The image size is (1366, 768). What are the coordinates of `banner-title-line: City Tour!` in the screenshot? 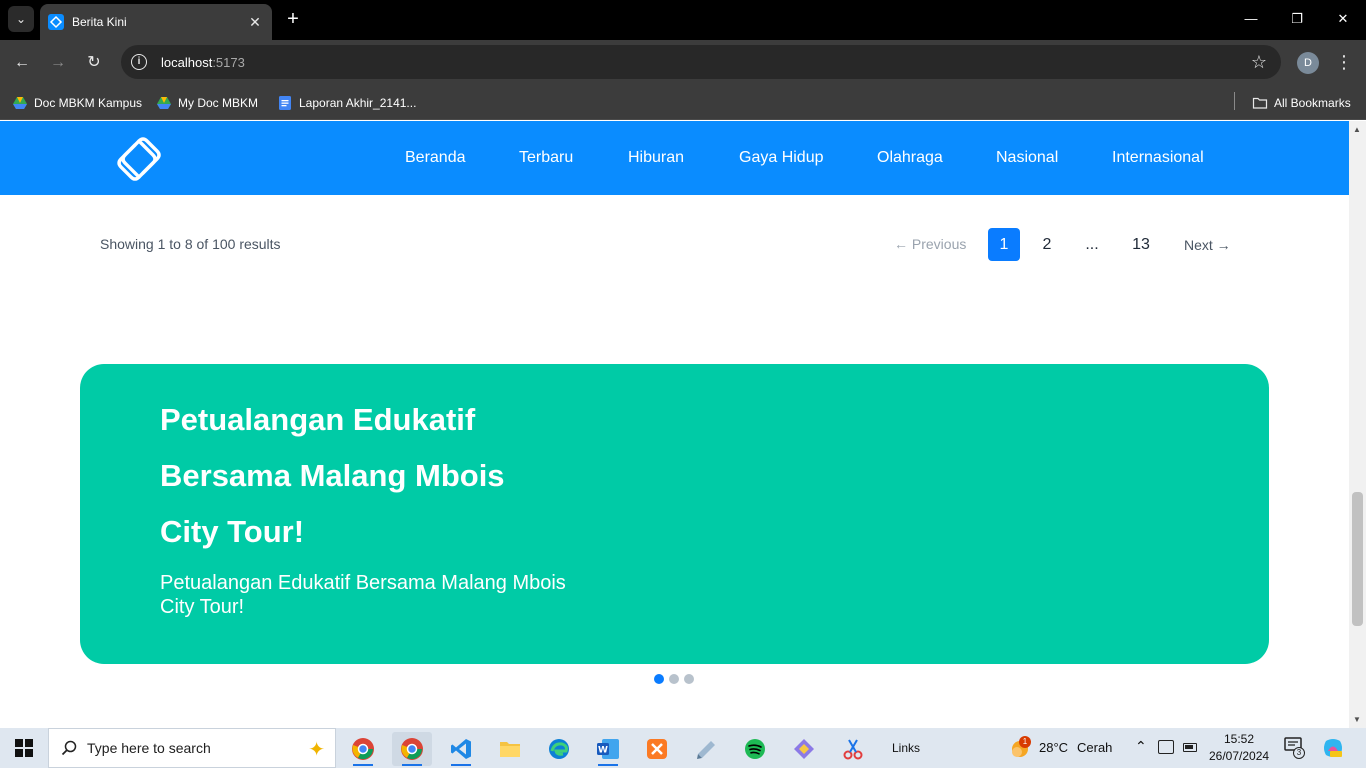 It's located at (232, 531).